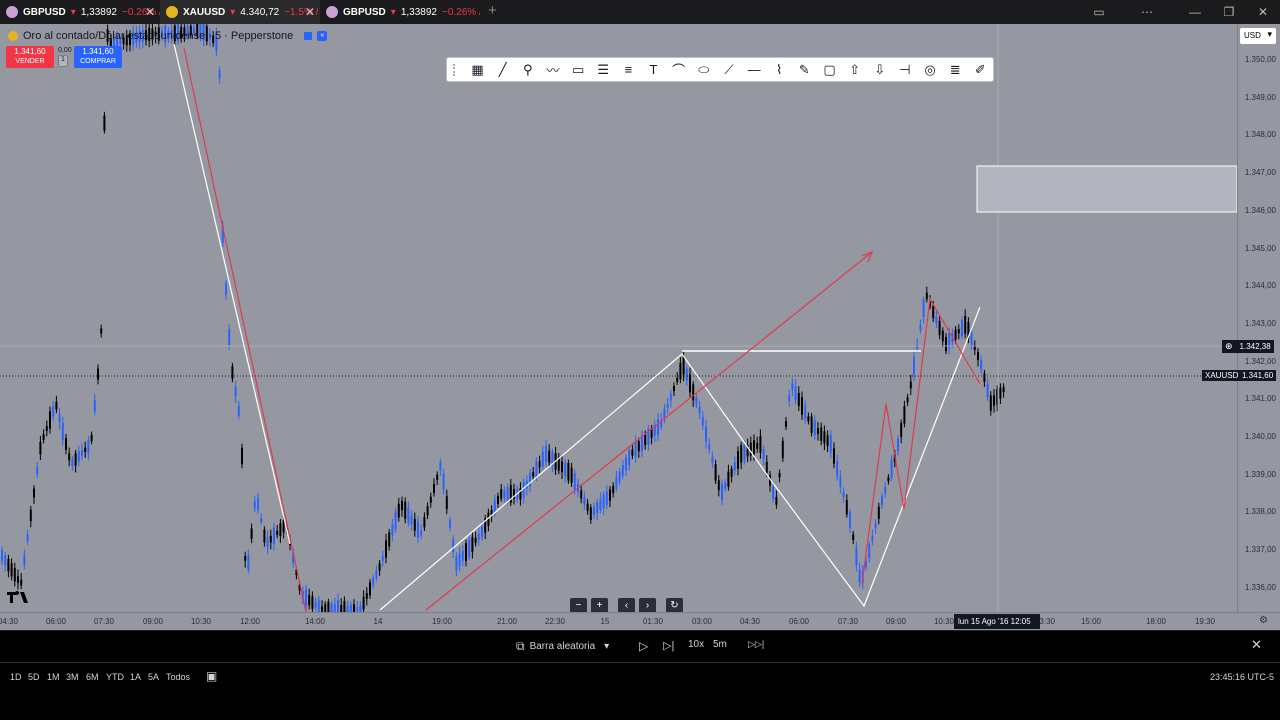 This screenshot has height=720, width=1280. What do you see at coordinates (854, 70) in the screenshot?
I see `arrow-up-icon: ⇧` at bounding box center [854, 70].